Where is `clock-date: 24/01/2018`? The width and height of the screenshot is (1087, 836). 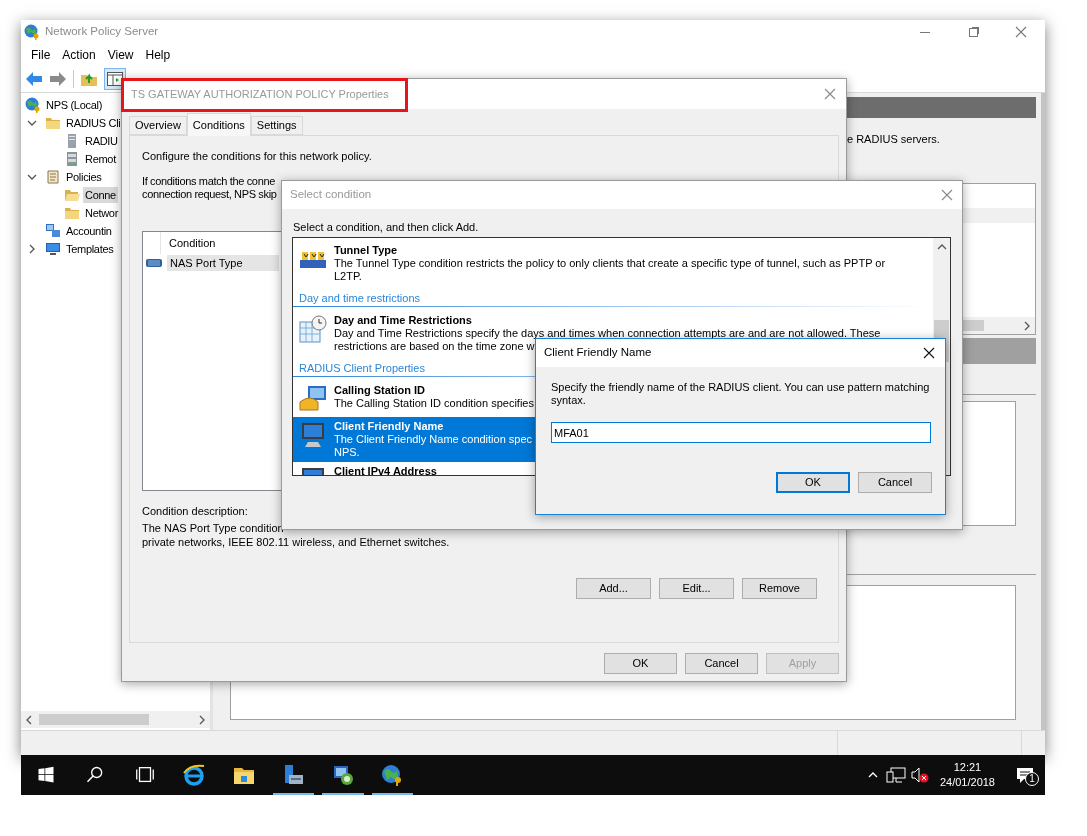 clock-date: 24/01/2018 is located at coordinates (967, 782).